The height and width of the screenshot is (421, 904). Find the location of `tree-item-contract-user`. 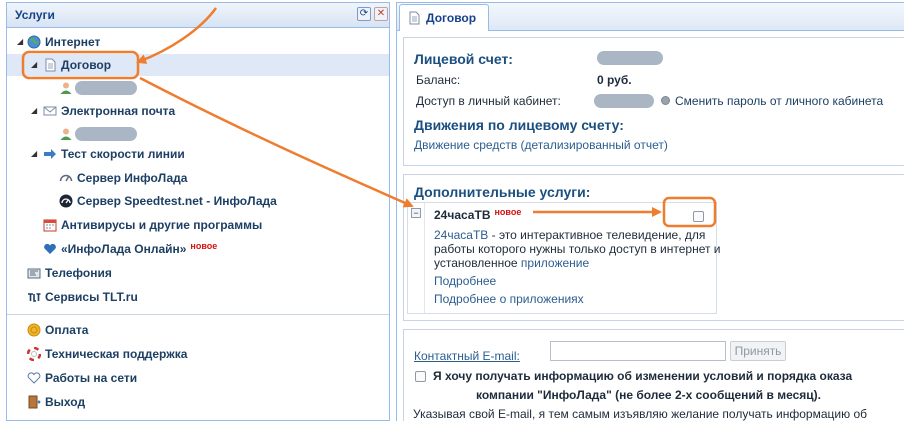

tree-item-contract-user is located at coordinates (198, 88).